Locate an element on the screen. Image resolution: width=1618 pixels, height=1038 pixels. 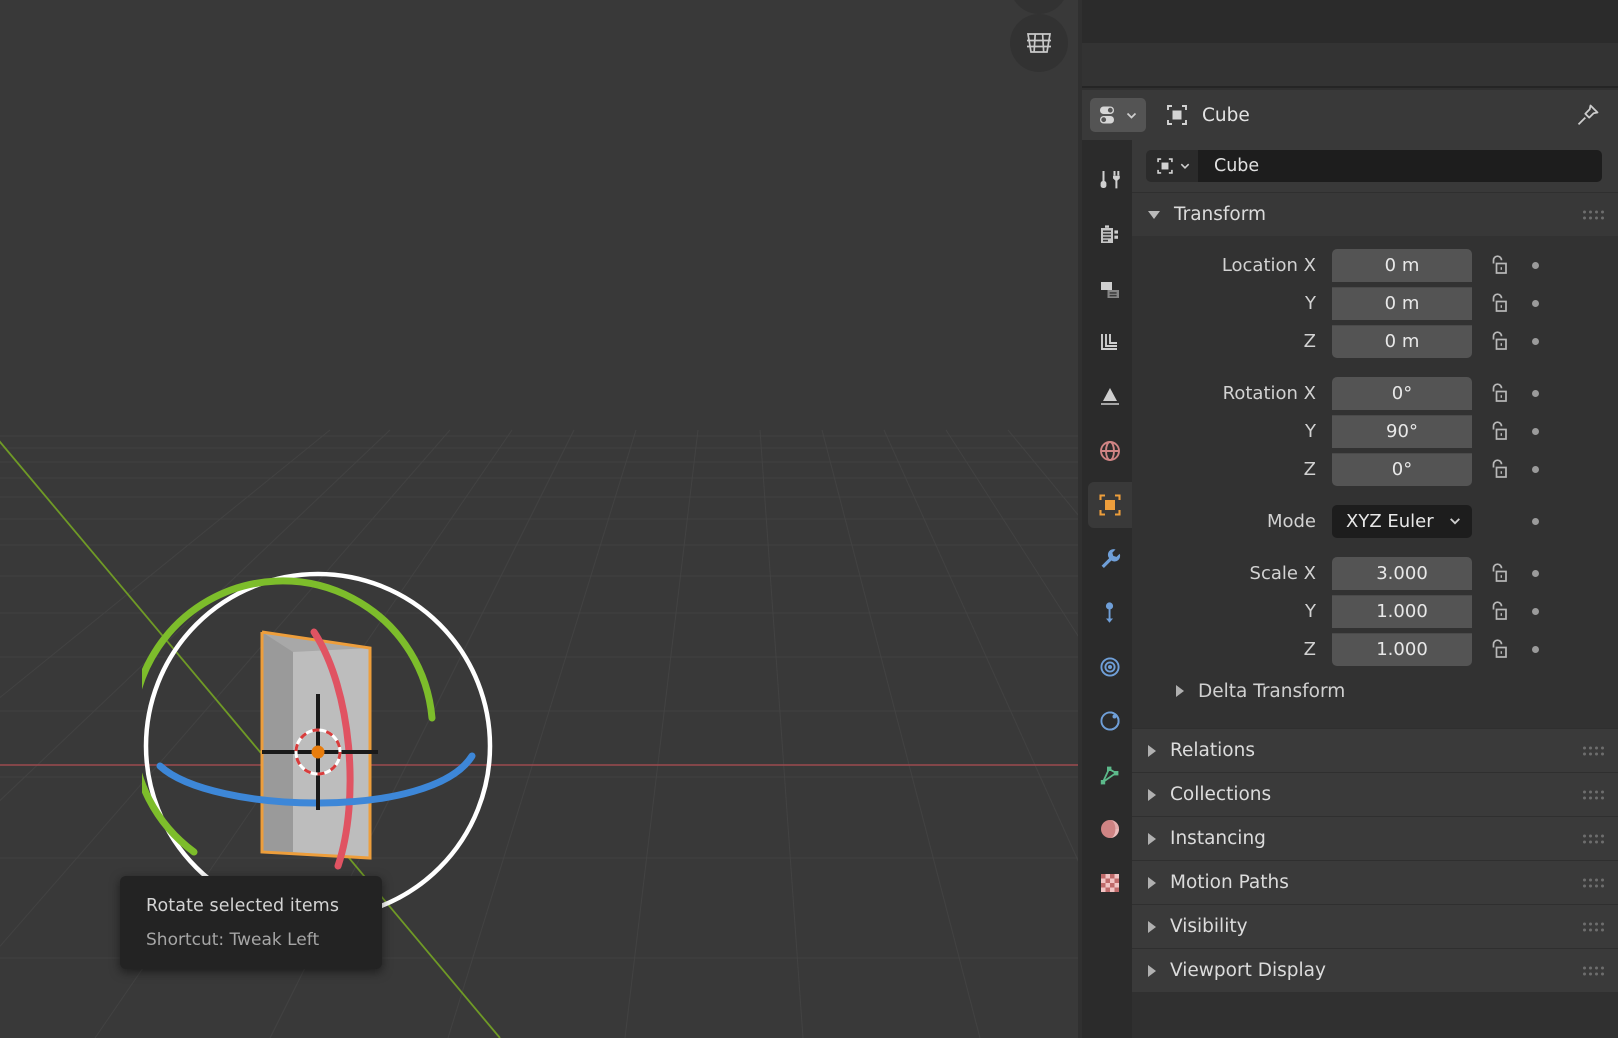
sidebar-item-world is located at coordinates (1110, 451).